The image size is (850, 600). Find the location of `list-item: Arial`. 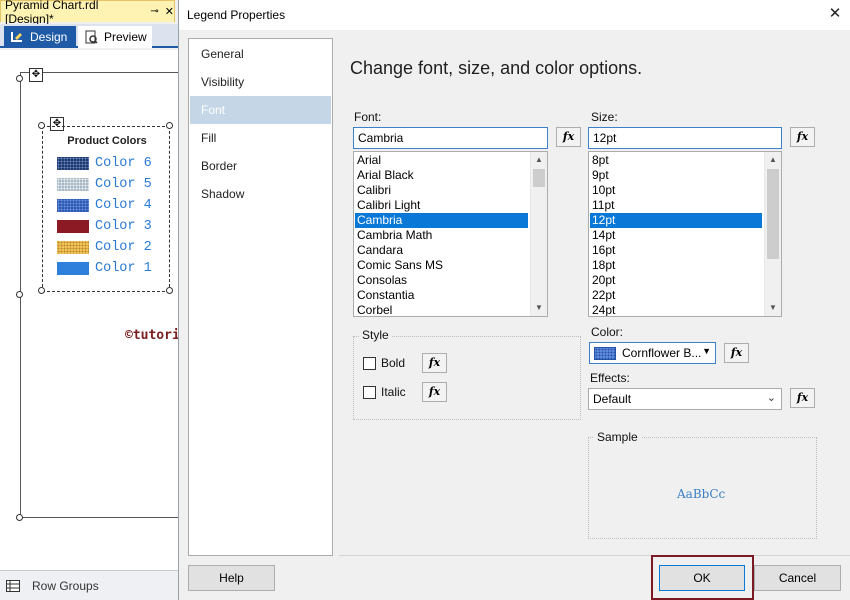

list-item: Arial is located at coordinates (441, 160).